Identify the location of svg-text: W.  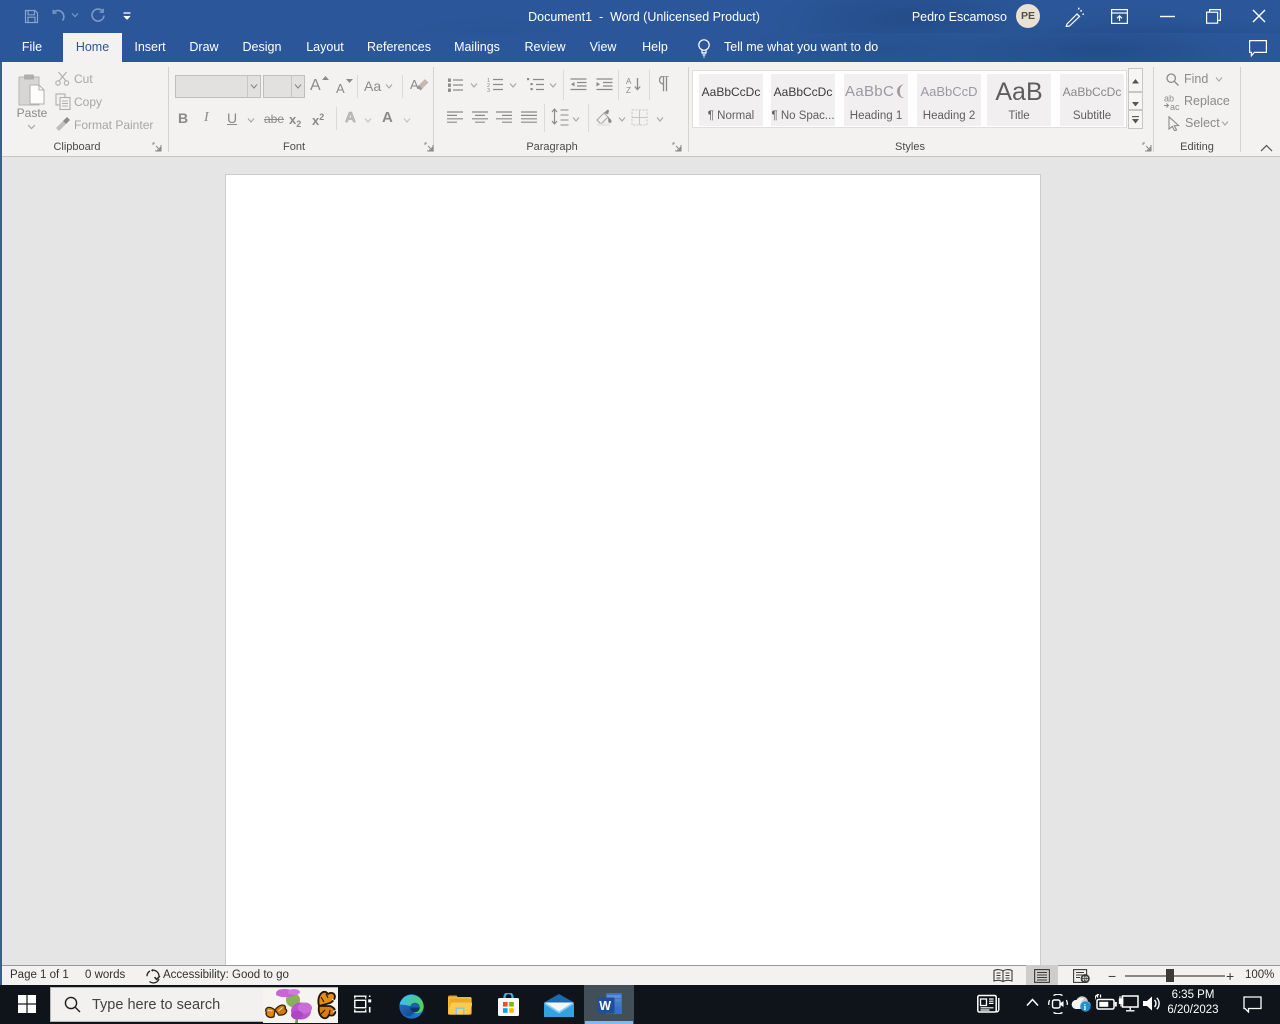
(605, 1006).